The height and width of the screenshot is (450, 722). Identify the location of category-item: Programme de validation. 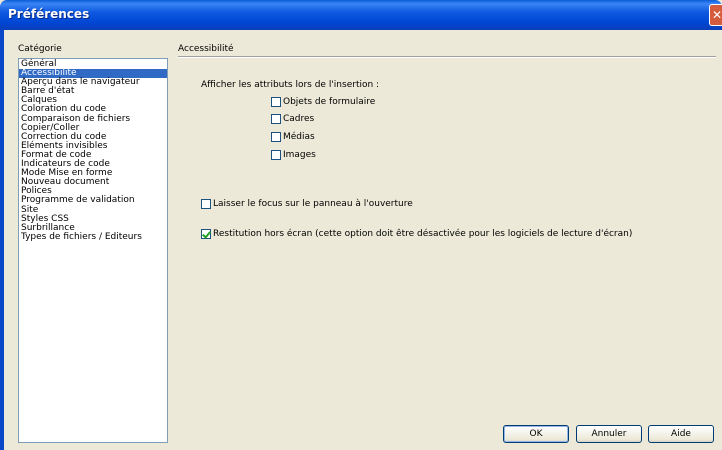
(93, 200).